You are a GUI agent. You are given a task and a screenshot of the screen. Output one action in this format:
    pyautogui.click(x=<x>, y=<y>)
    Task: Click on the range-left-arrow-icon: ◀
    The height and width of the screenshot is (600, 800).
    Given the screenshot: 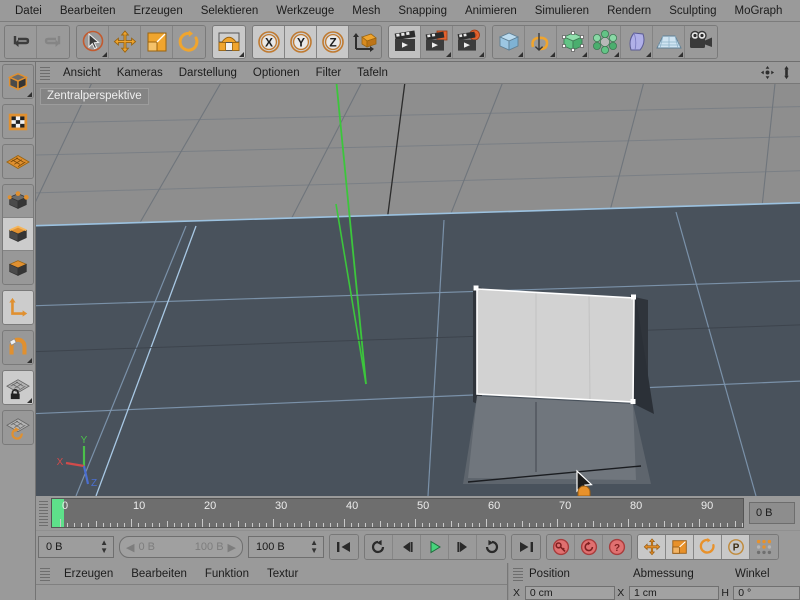 What is the action you would take?
    pyautogui.click(x=130, y=547)
    